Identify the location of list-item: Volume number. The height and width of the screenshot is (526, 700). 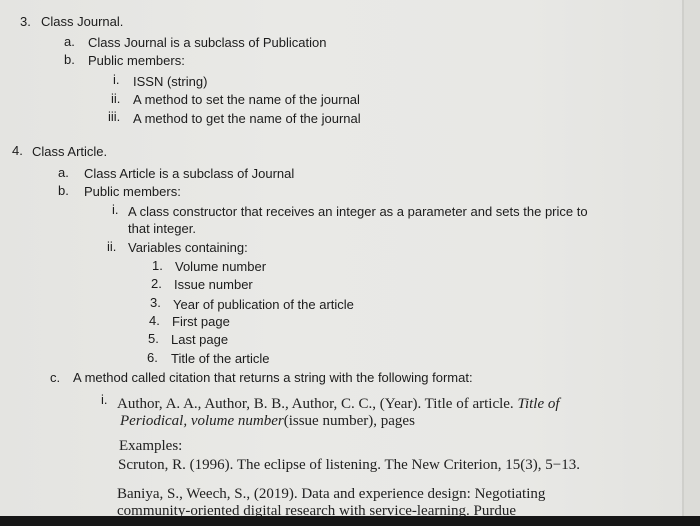
(221, 266).